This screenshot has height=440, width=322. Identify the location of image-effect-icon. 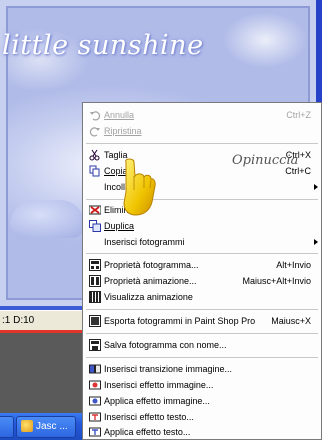
(95, 385).